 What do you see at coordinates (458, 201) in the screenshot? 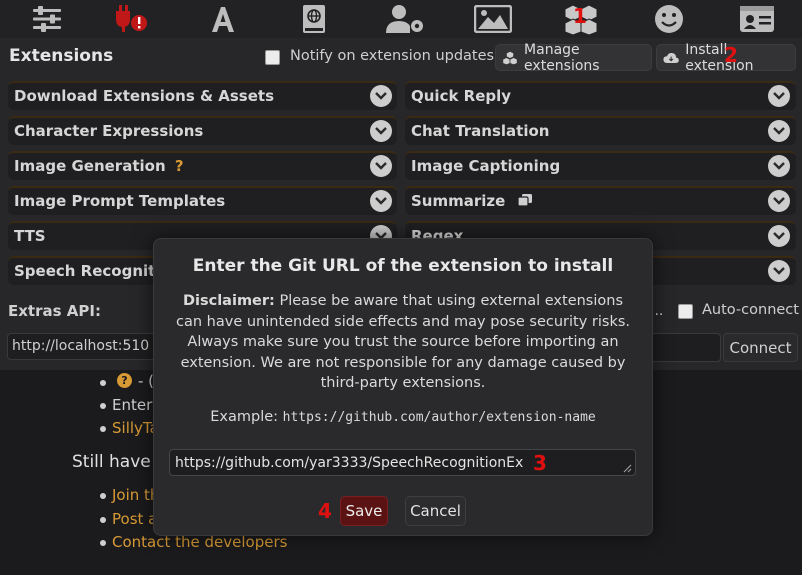
I see `drawer-label-text: Summarize` at bounding box center [458, 201].